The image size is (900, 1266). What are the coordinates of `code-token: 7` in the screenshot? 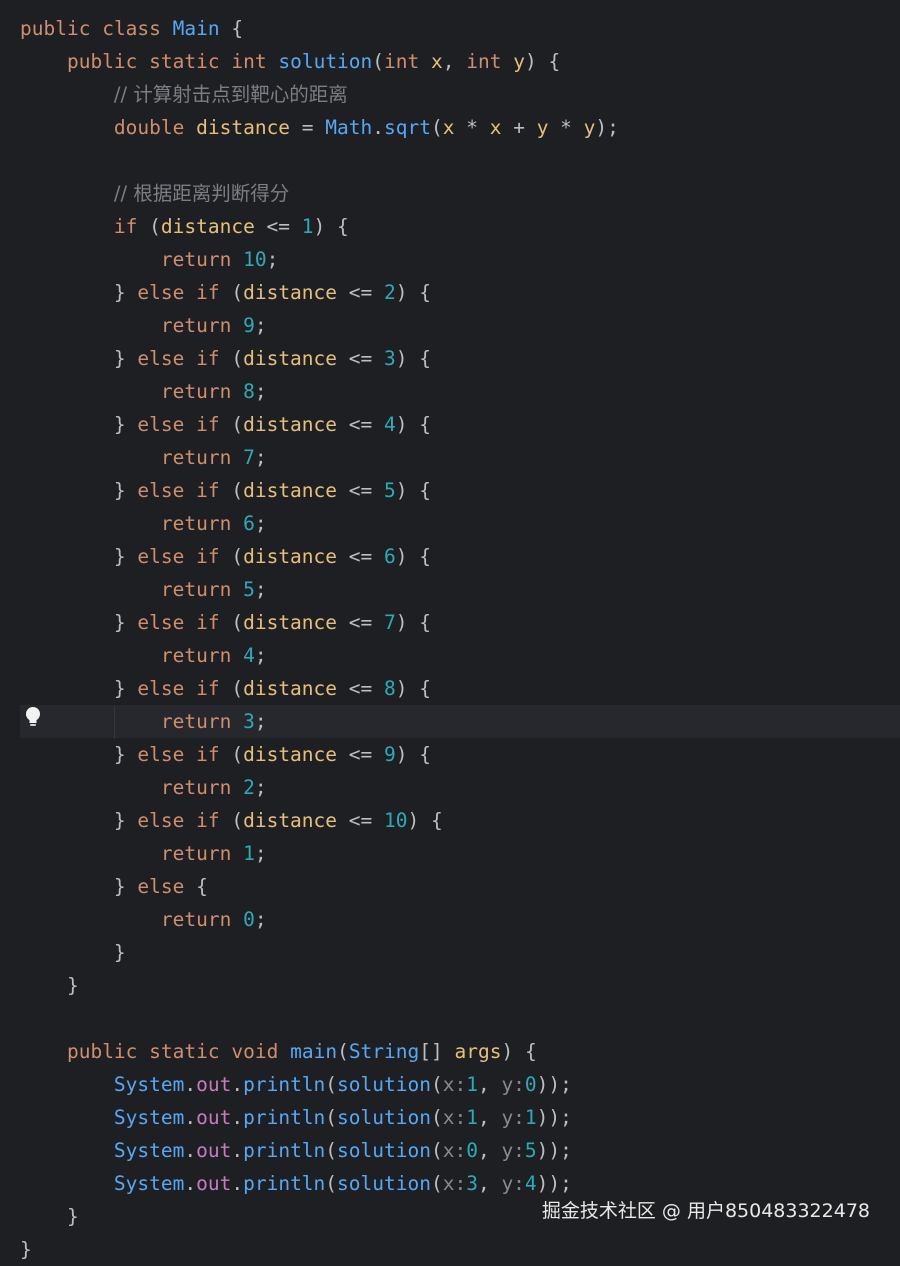 It's located at (389, 622).